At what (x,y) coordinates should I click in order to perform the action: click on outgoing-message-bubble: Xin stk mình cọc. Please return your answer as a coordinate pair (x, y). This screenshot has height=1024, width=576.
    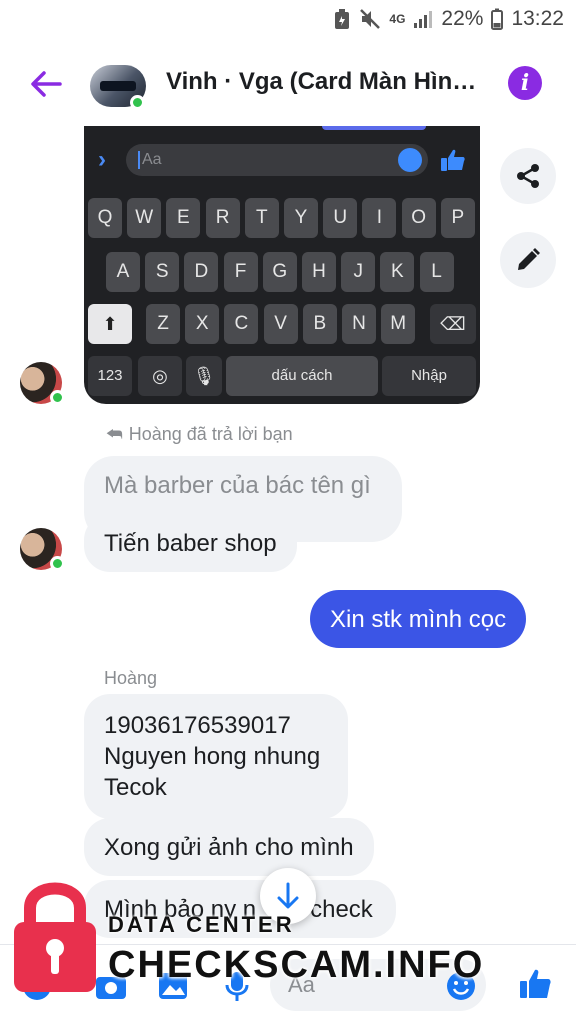
    Looking at the image, I should click on (418, 619).